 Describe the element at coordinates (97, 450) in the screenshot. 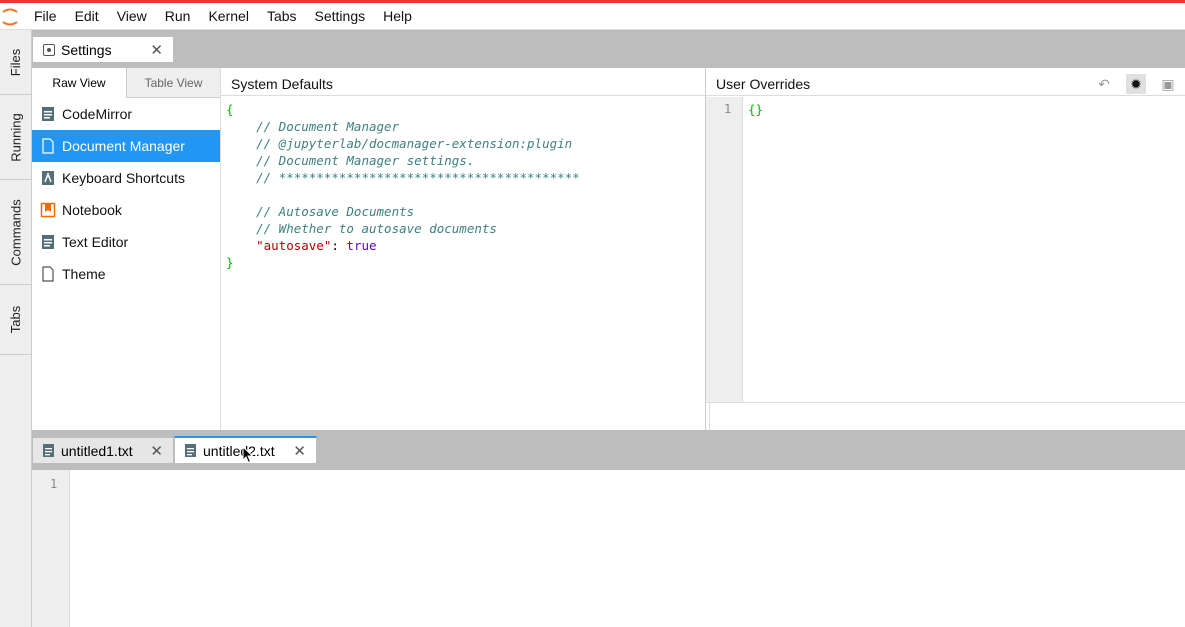

I see `tab-label: untitled1.txt` at that location.